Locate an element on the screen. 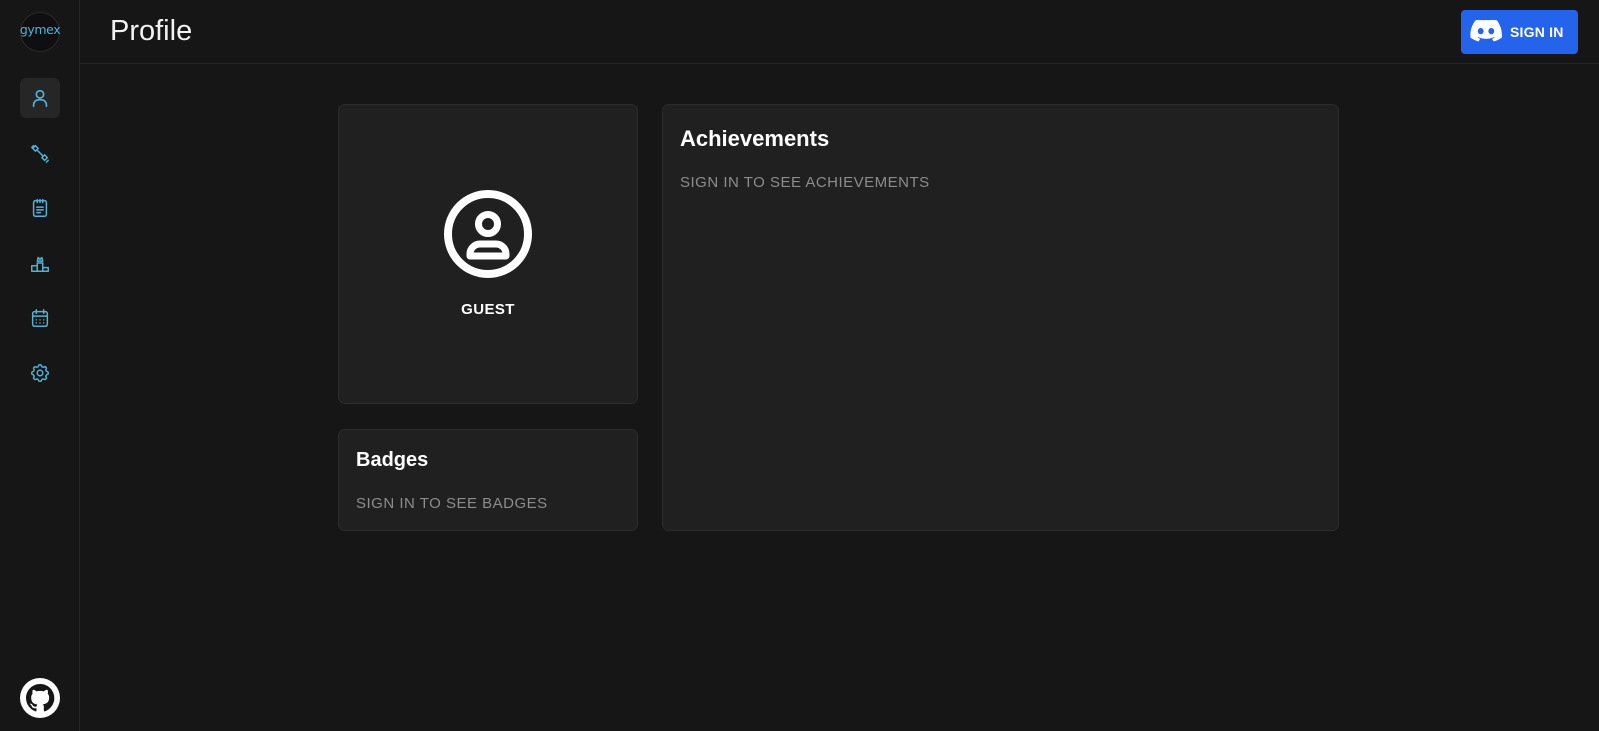 The width and height of the screenshot is (1599, 731). sidebar-item-leaderboard is located at coordinates (40, 263).